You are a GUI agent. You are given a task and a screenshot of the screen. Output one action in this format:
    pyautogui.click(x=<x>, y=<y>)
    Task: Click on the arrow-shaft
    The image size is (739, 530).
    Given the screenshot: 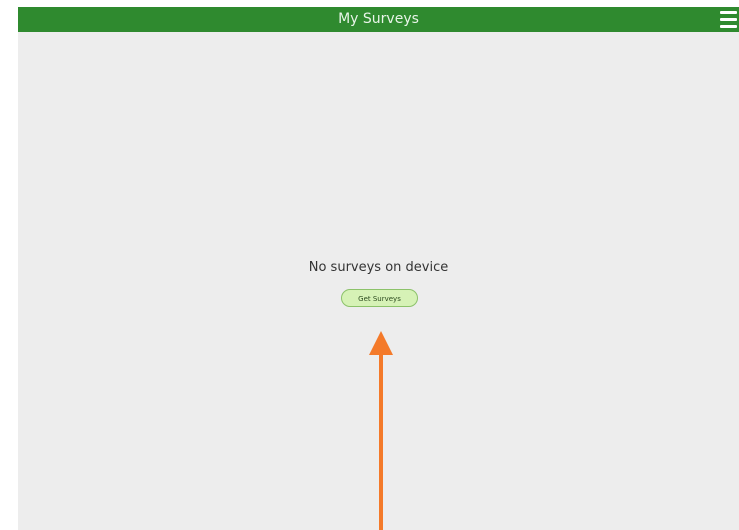 What is the action you would take?
    pyautogui.click(x=381, y=441)
    